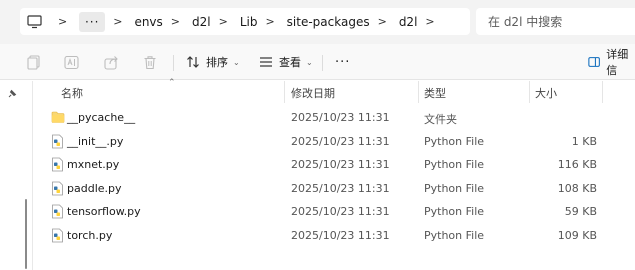  I want to click on folder-icon, so click(58, 117).